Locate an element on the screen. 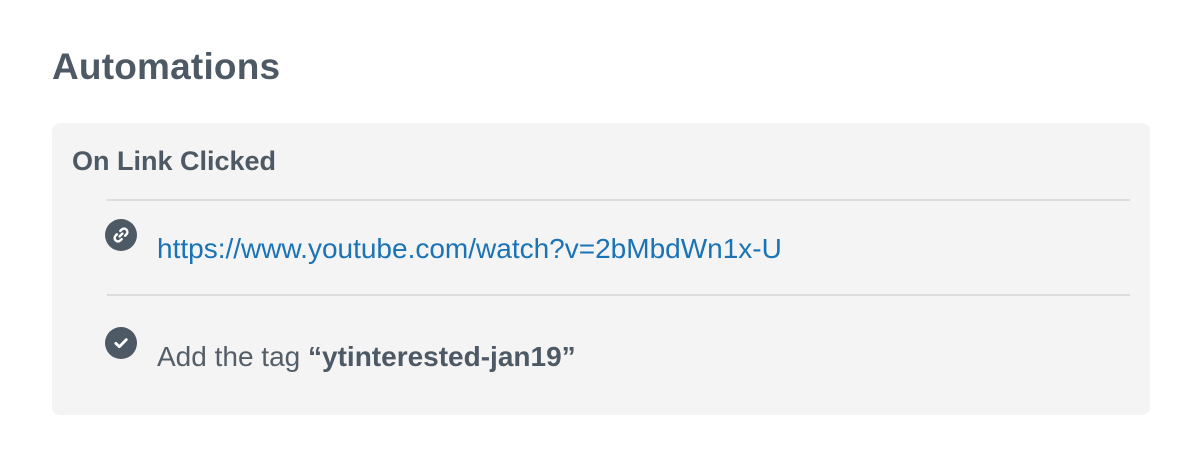 The height and width of the screenshot is (471, 1200). action-prefix: Add the tag is located at coordinates (229, 356).